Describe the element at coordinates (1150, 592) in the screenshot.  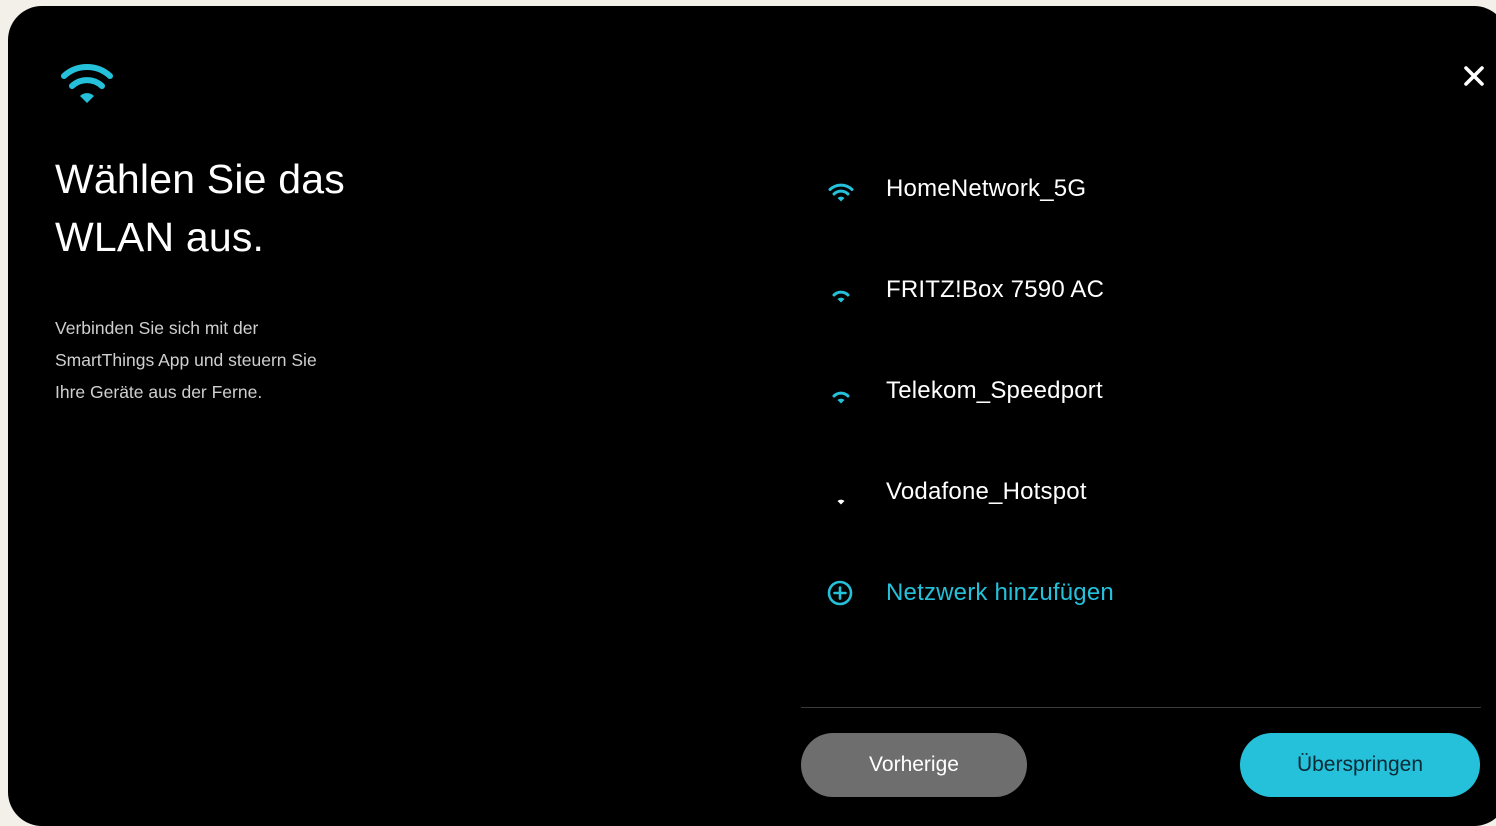
I see `add-network-button: Netzwerk hinzufügen` at that location.